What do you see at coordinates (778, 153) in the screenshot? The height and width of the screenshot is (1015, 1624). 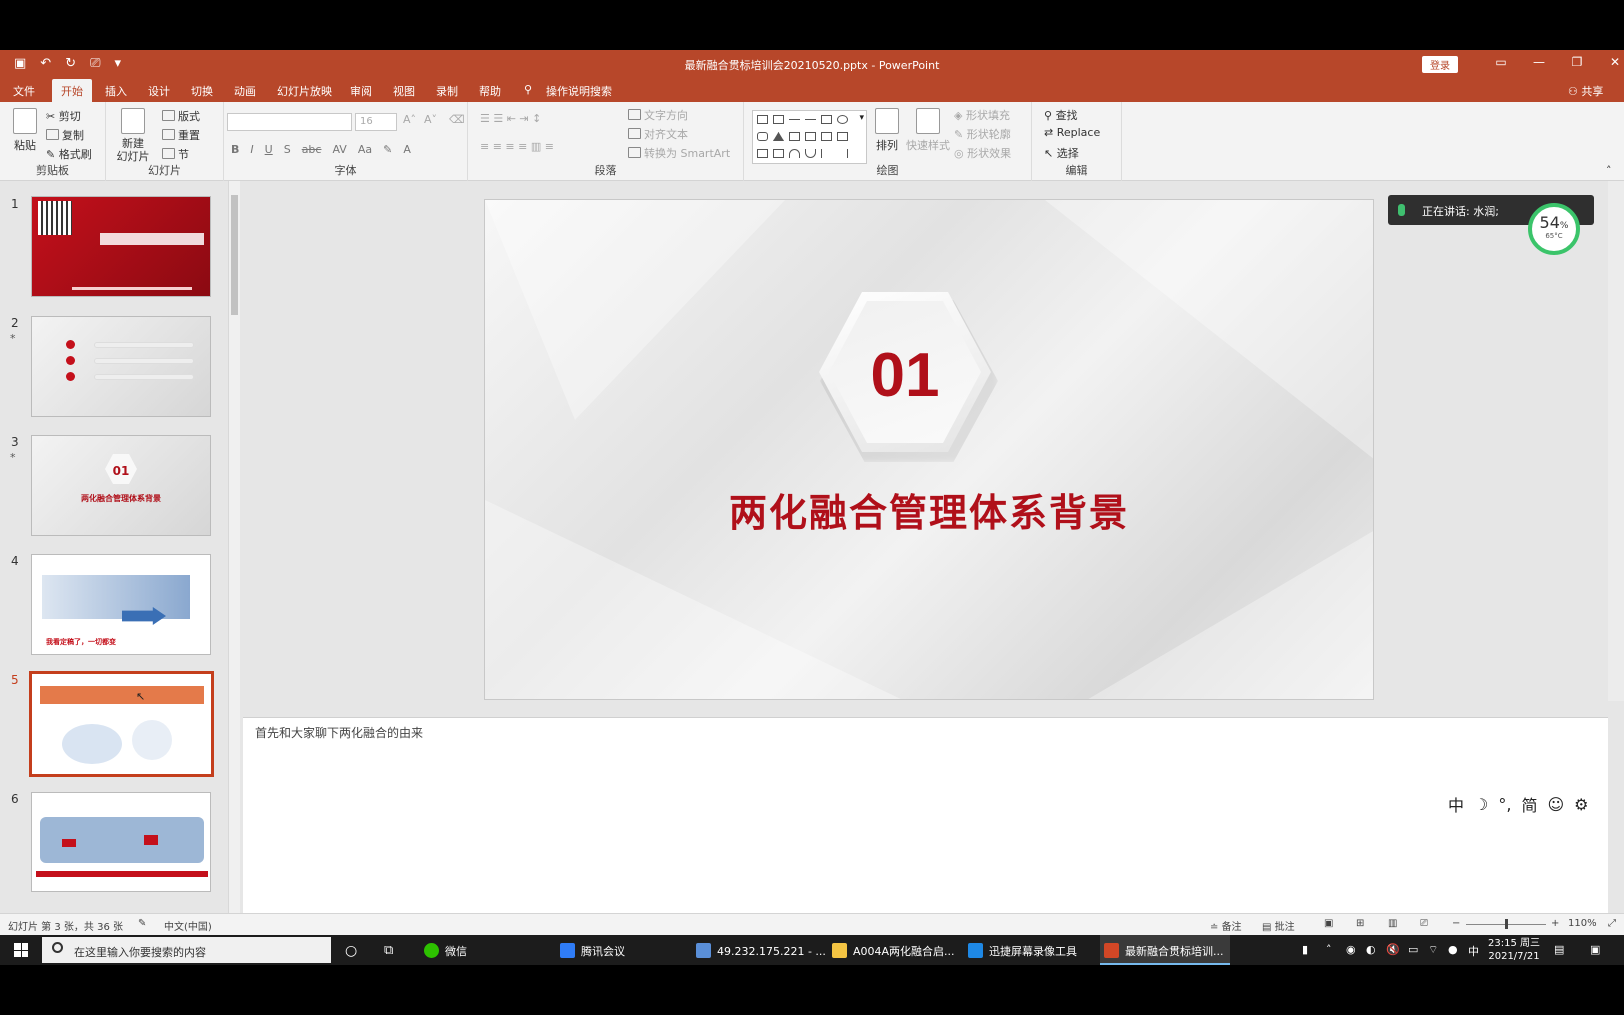 I see `scribble-shape-icon` at bounding box center [778, 153].